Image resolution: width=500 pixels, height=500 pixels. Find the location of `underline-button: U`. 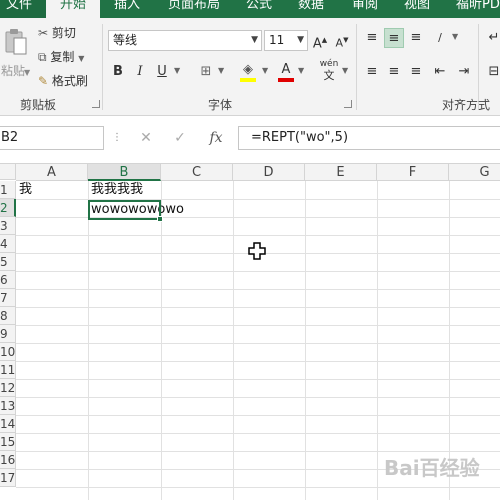

underline-button: U is located at coordinates (162, 72).